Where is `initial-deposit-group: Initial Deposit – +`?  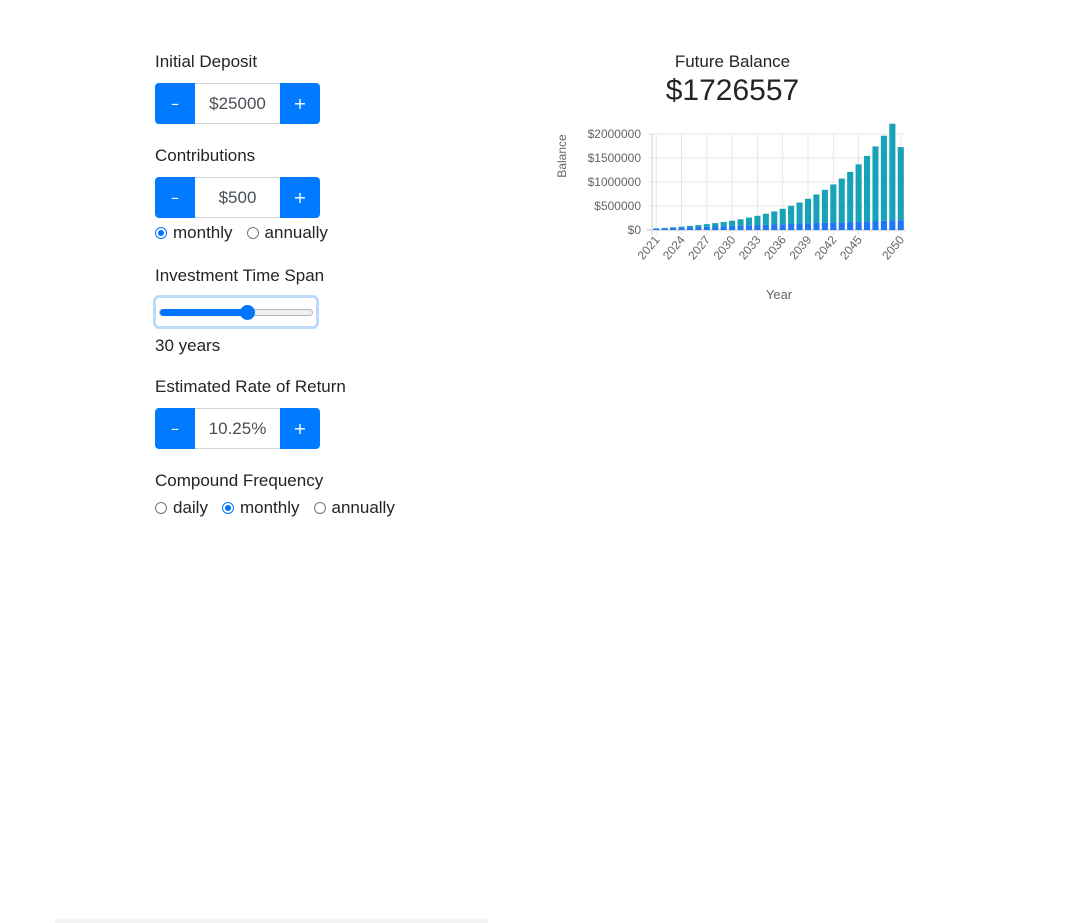
initial-deposit-group: Initial Deposit – + is located at coordinates (237, 87).